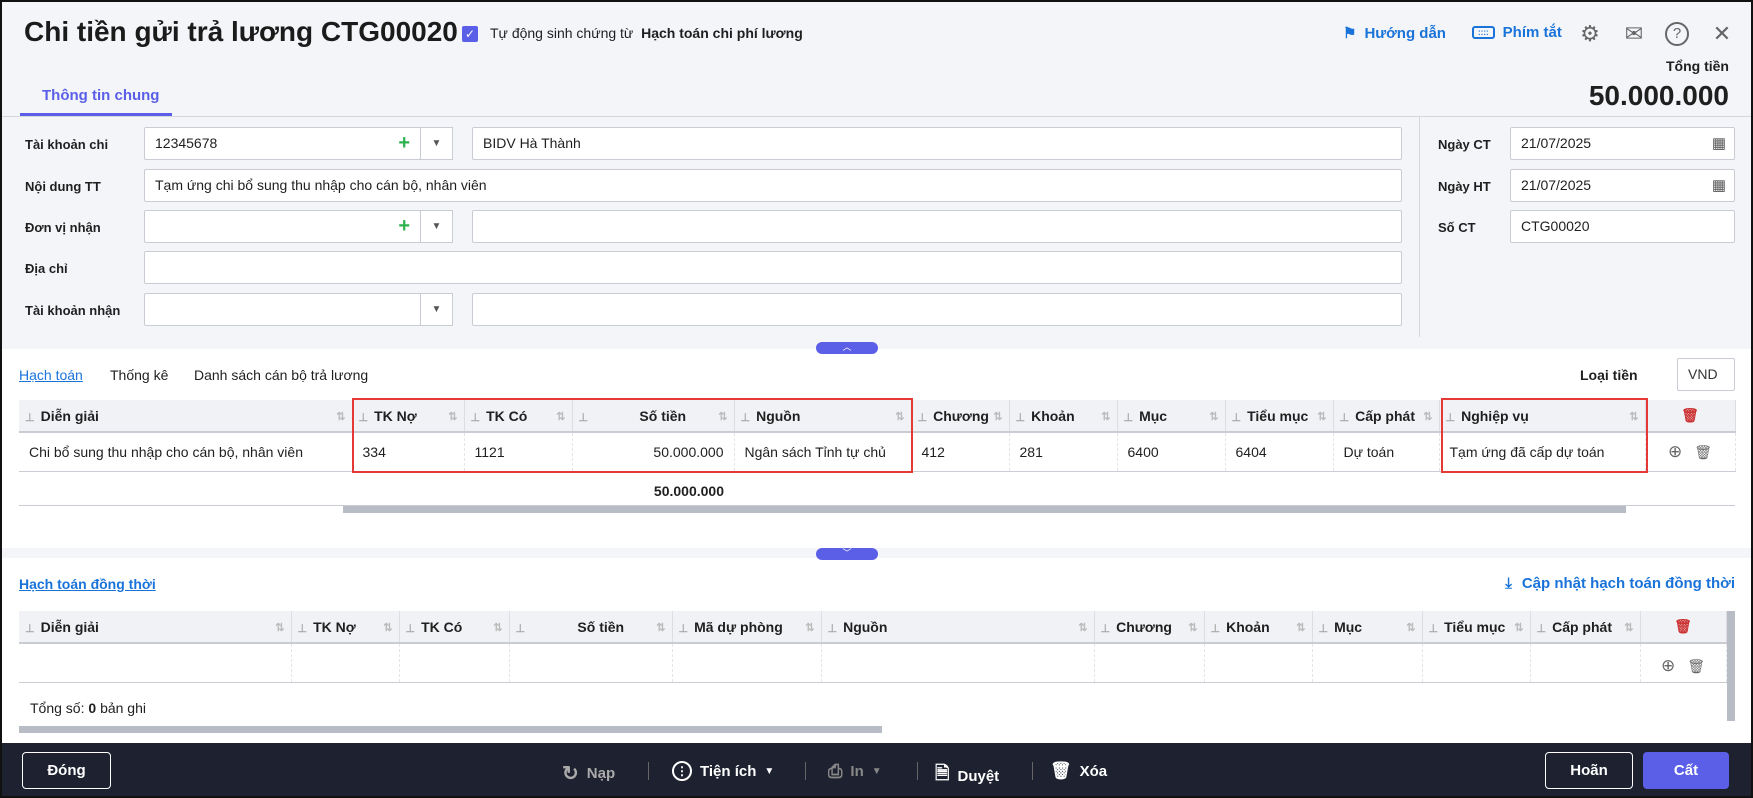  Describe the element at coordinates (155, 627) in the screenshot. I see `column-header: ⊥ Diễn giải ⇅` at that location.